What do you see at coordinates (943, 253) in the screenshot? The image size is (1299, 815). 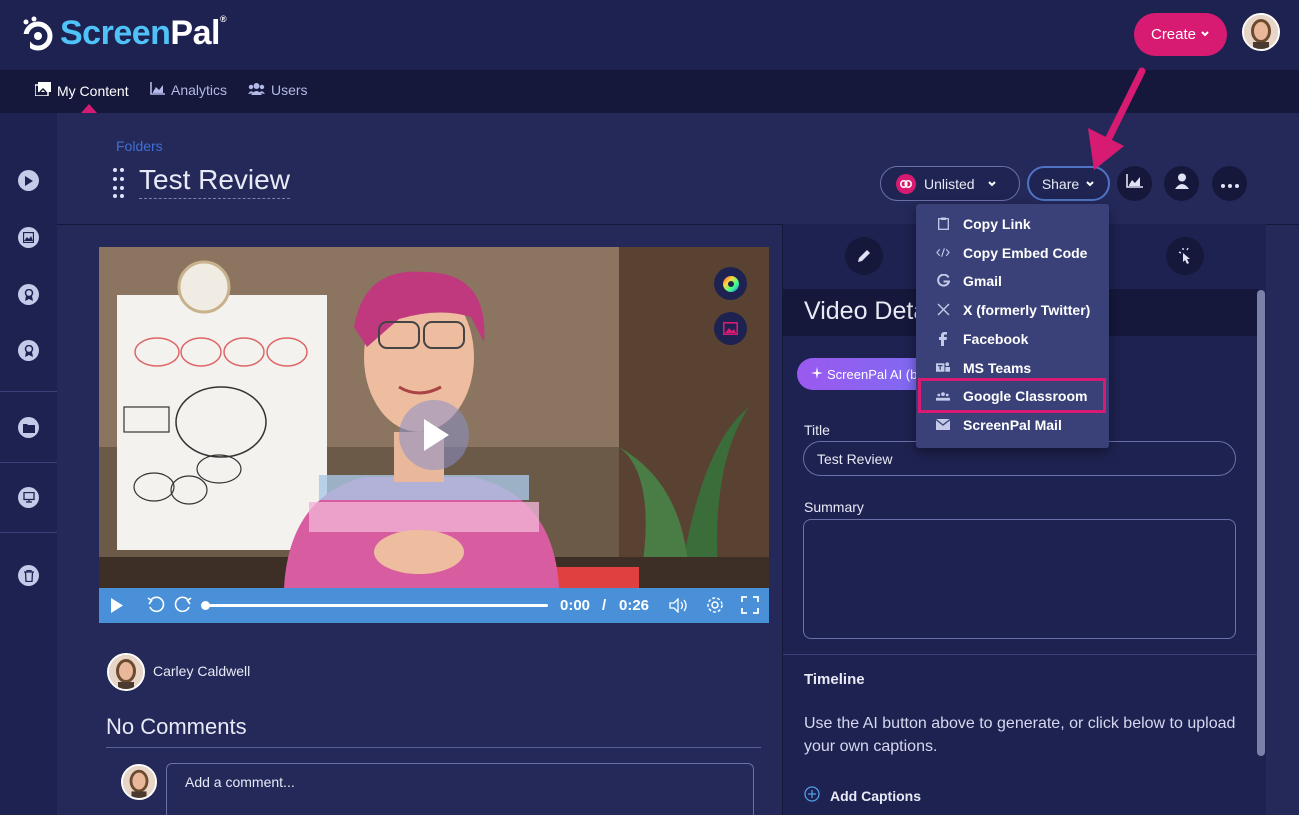 I see `code-icon` at bounding box center [943, 253].